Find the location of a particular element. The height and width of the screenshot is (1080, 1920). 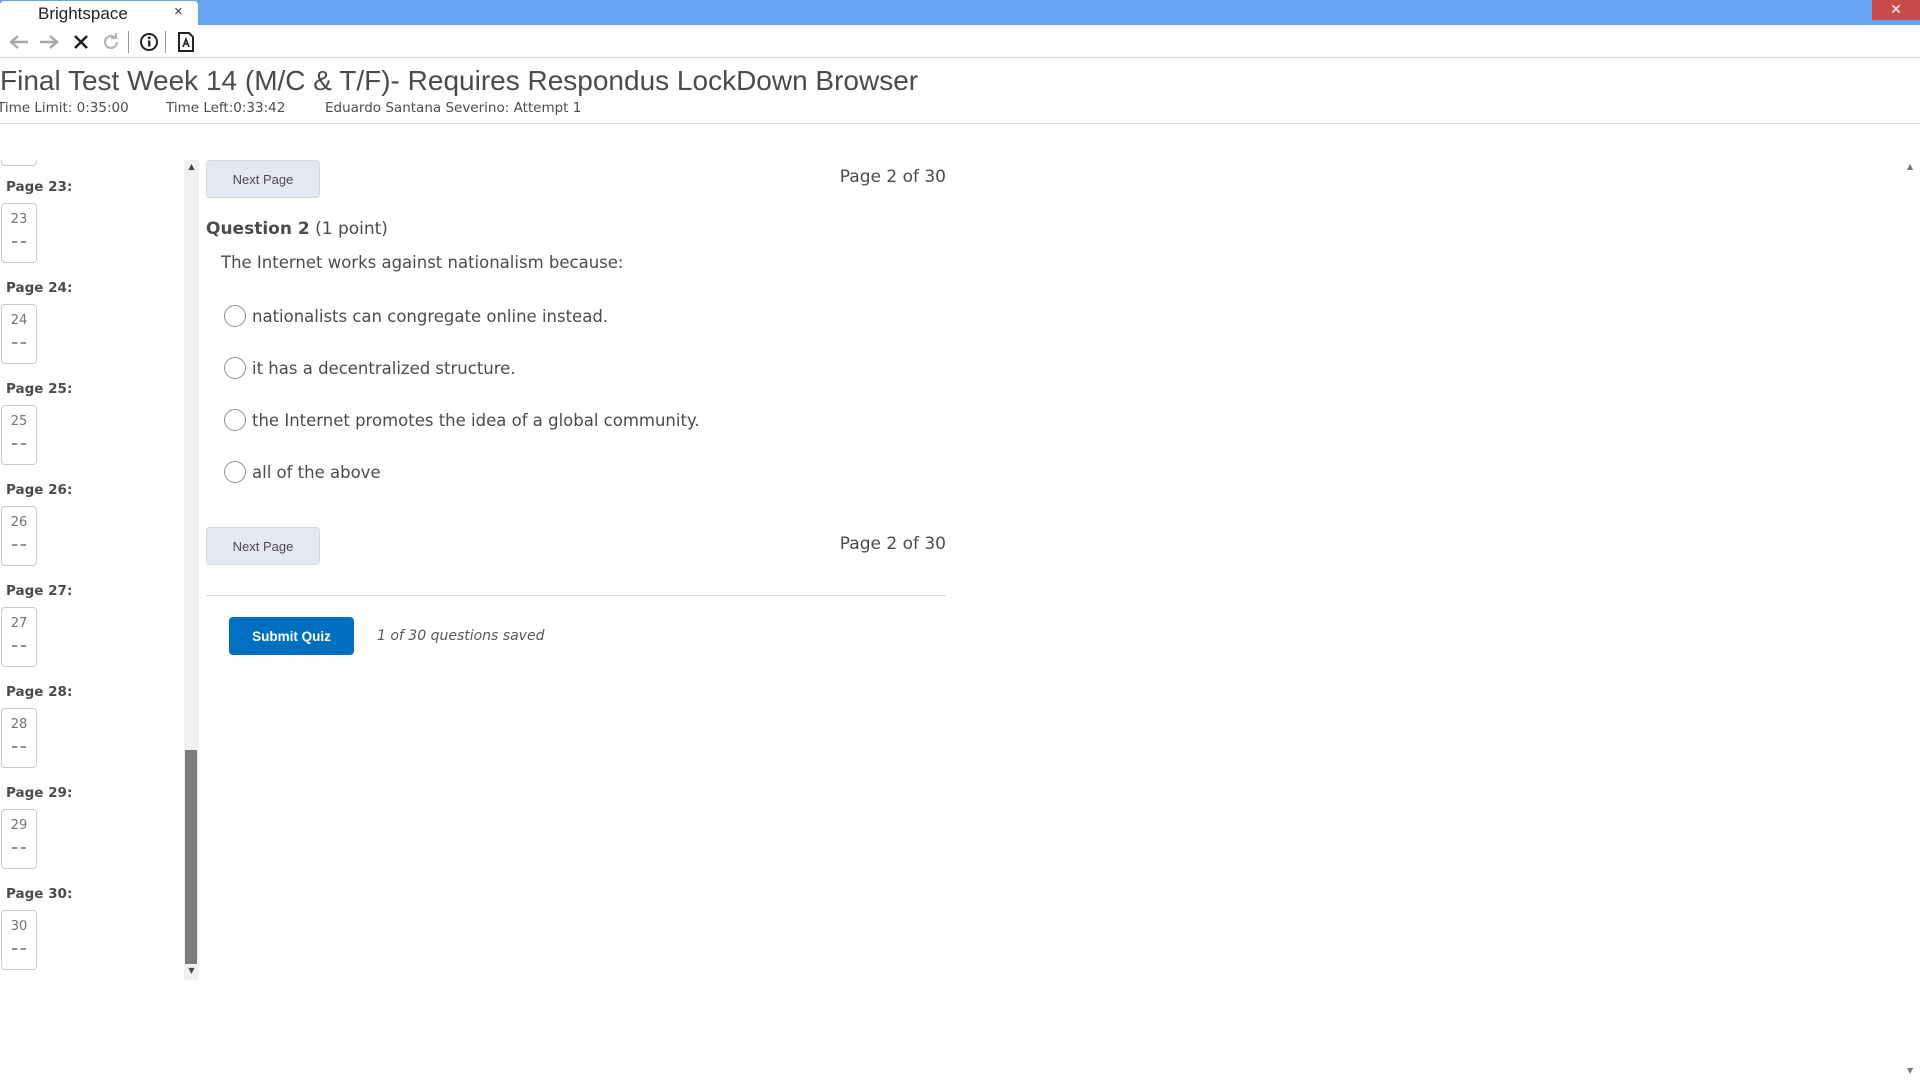

question-box-partial is located at coordinates (19, 163).